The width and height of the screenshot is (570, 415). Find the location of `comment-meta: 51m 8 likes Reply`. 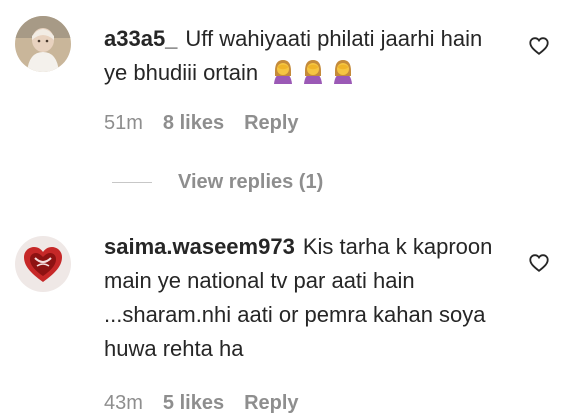

comment-meta: 51m 8 likes Reply is located at coordinates (201, 123).